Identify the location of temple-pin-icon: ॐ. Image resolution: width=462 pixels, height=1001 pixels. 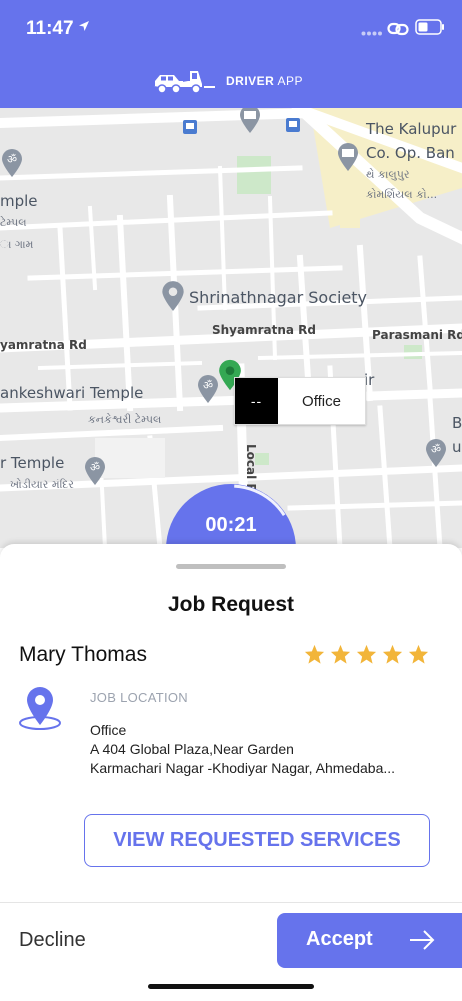
(12, 163).